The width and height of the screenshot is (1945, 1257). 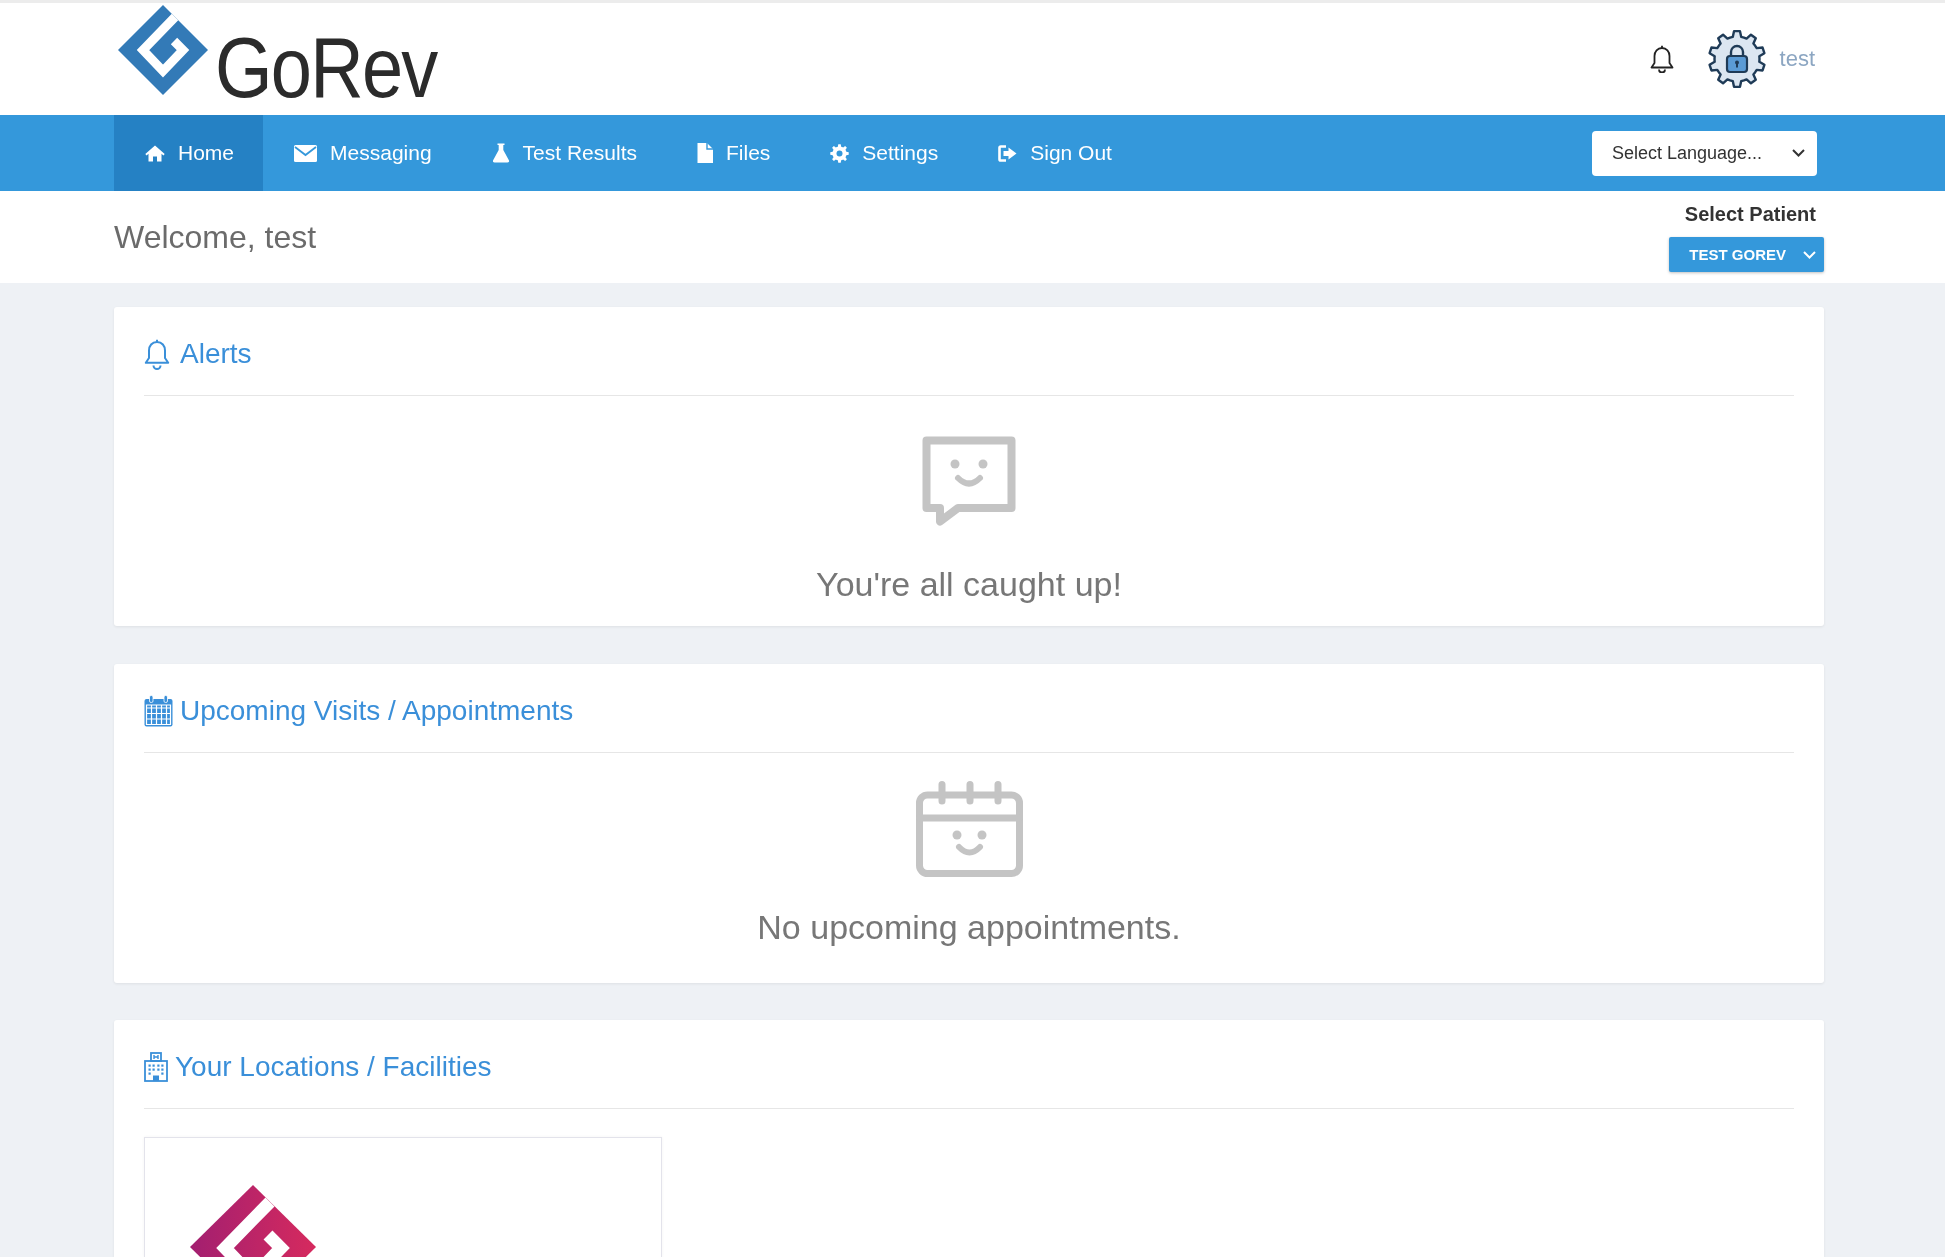 I want to click on gear-icon, so click(x=840, y=153).